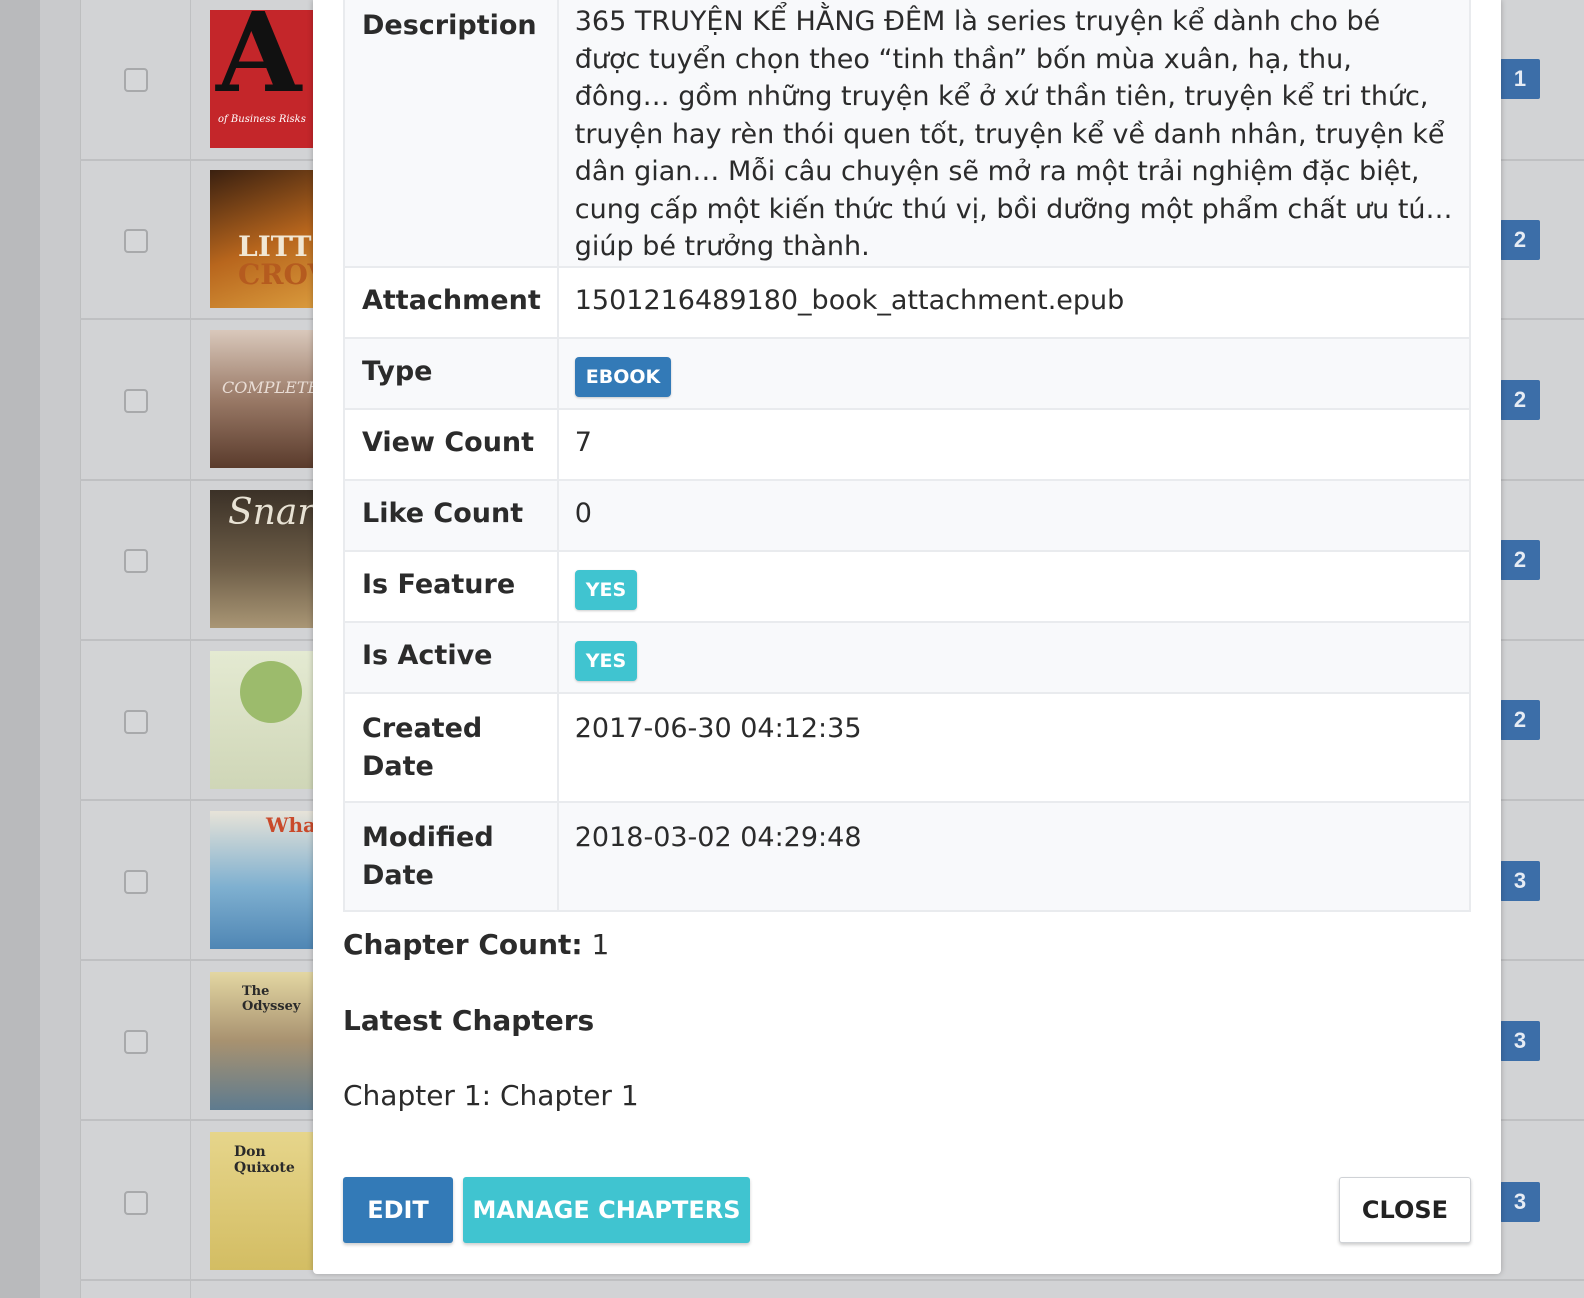 Image resolution: width=1584 pixels, height=1298 pixels. Describe the element at coordinates (271, 512) in the screenshot. I see `cover-title: Snark` at that location.